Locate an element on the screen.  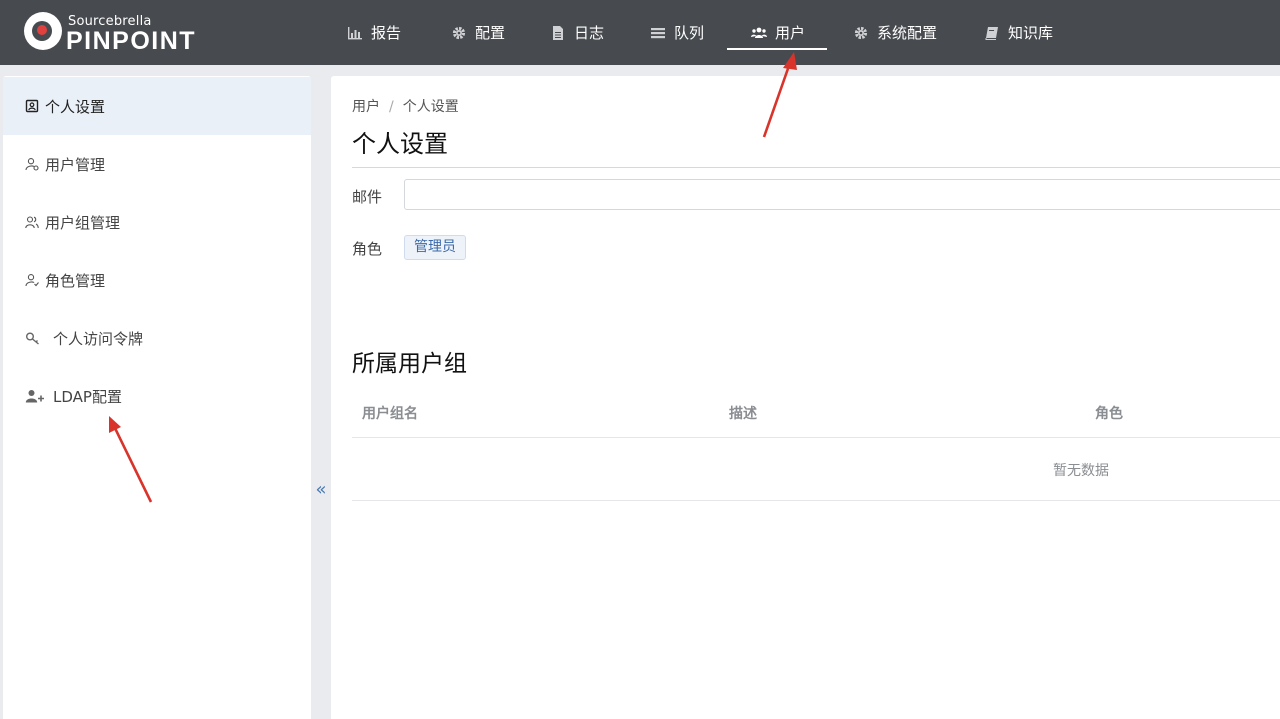
user-role-icon is located at coordinates (32, 280).